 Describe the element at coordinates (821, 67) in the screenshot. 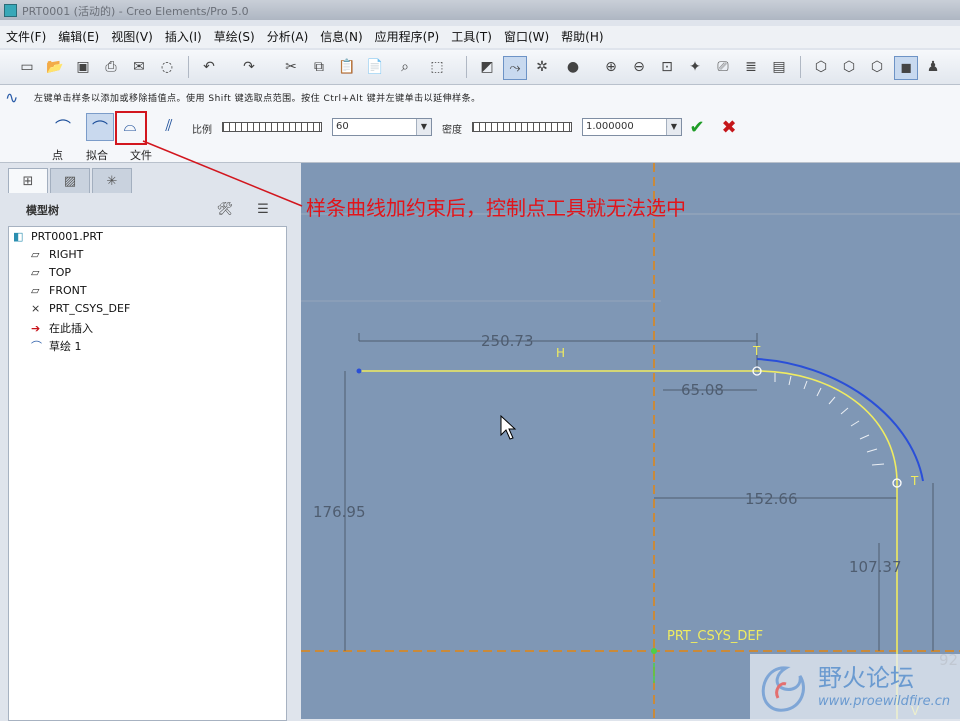

I see `wireframe-icon: ⬡` at that location.